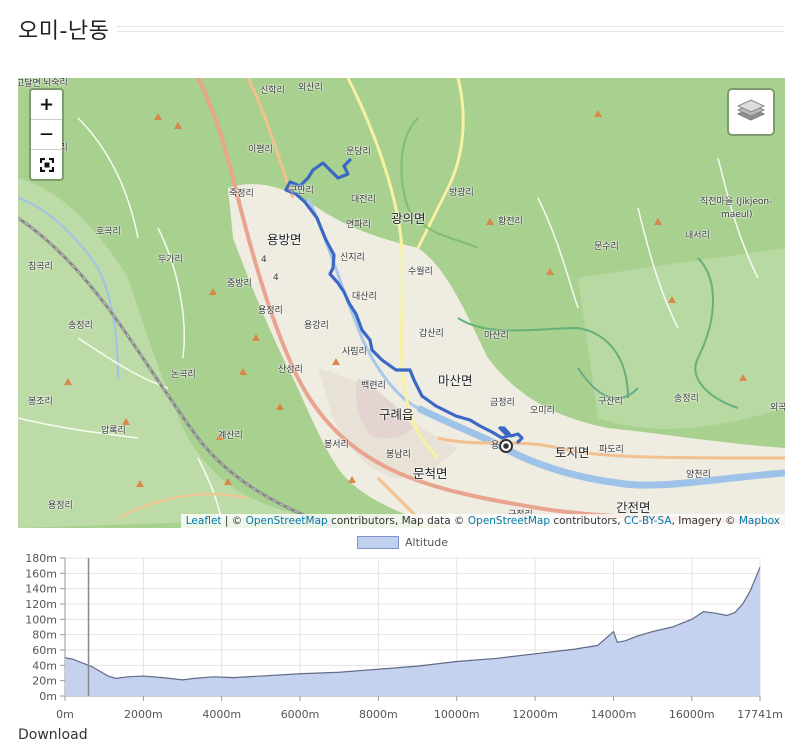 This screenshot has height=749, width=802. I want to click on layers-button, so click(751, 112).